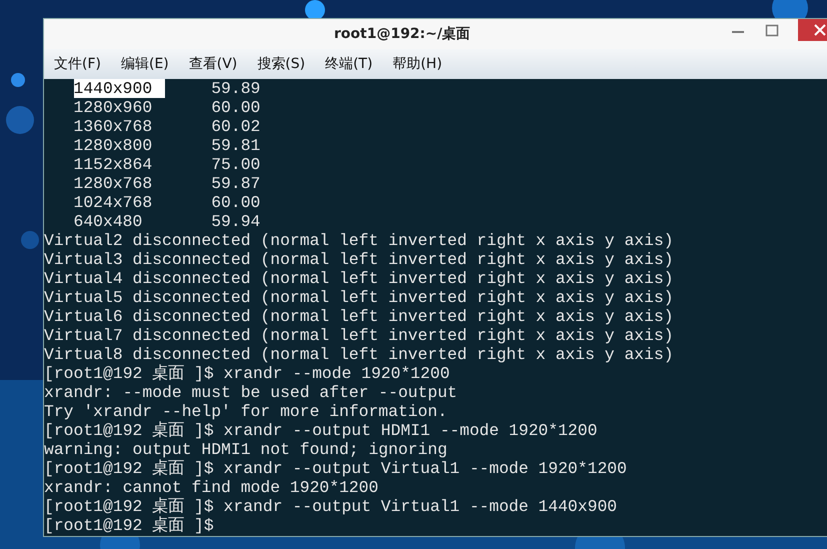 The width and height of the screenshot is (827, 549). I want to click on menu-item: 终端(T), so click(349, 64).